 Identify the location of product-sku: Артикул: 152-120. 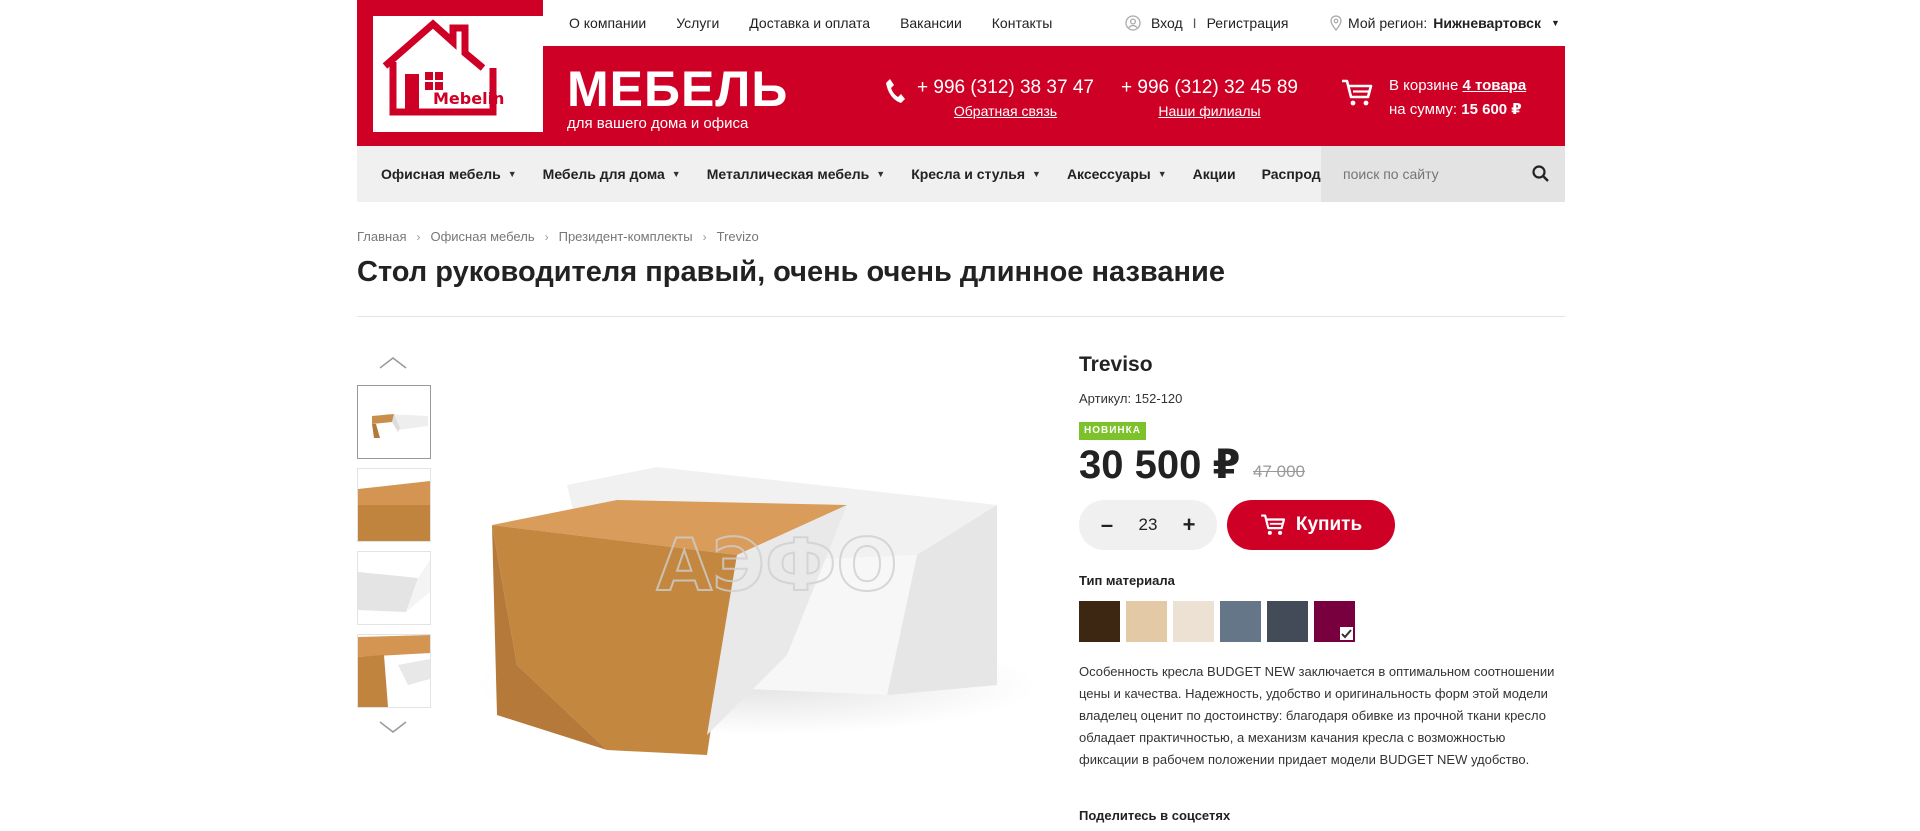
(1131, 398).